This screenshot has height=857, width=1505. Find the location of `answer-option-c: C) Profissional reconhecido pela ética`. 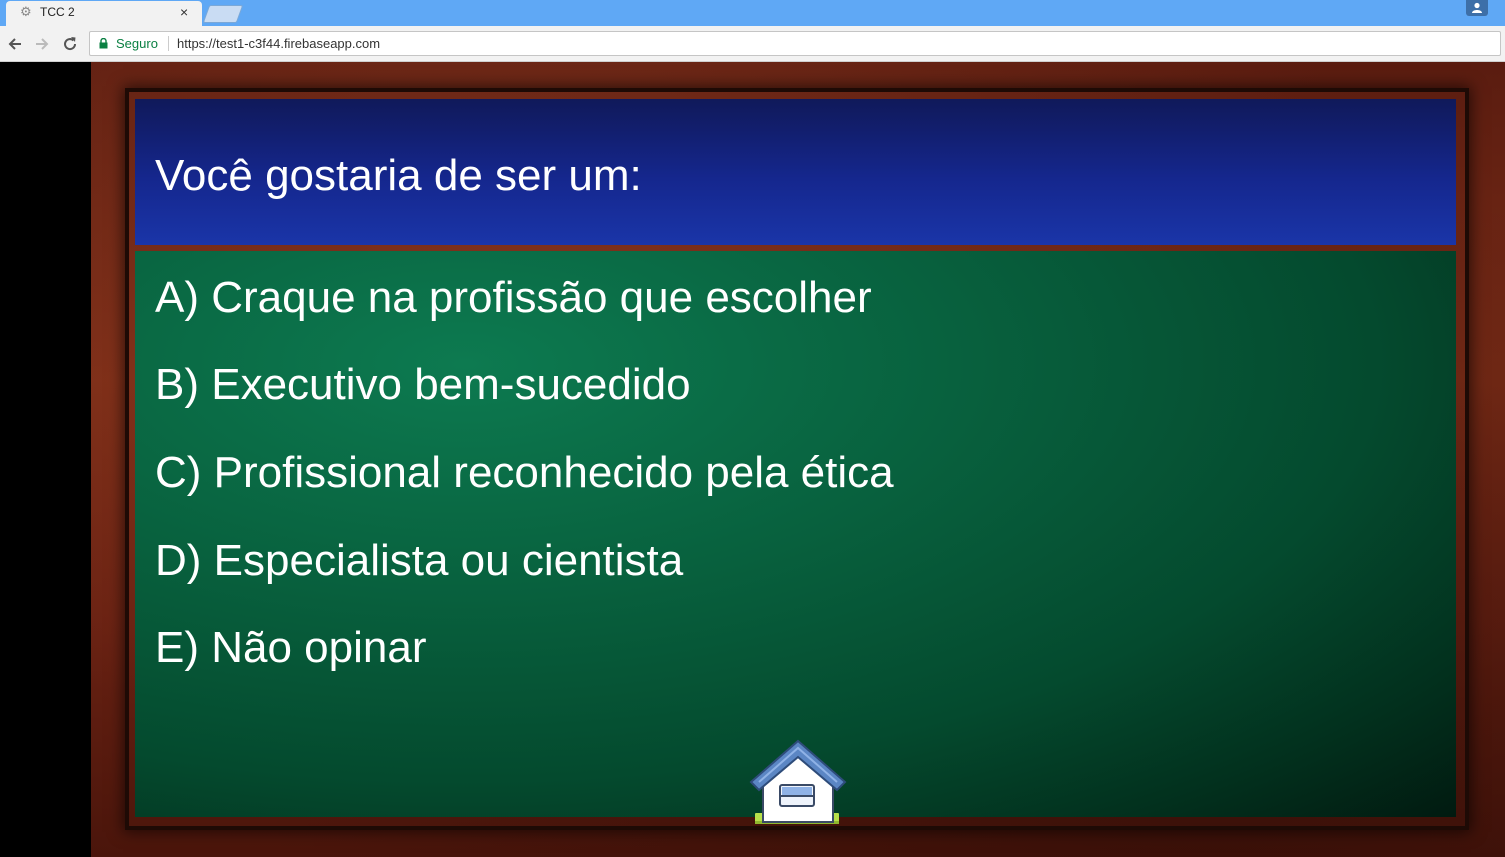

answer-option-c: C) Profissional reconhecido pela ética is located at coordinates (524, 473).